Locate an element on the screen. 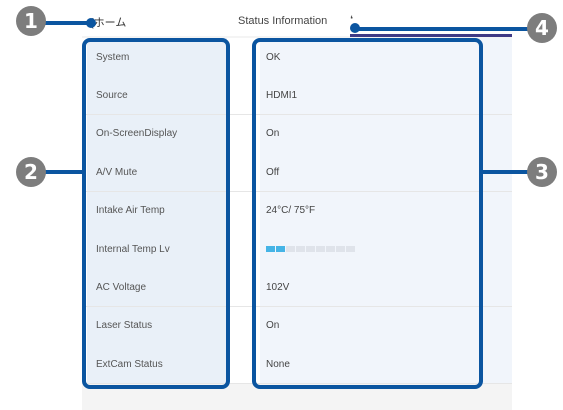  callout-badge-1: 1 is located at coordinates (31, 21).